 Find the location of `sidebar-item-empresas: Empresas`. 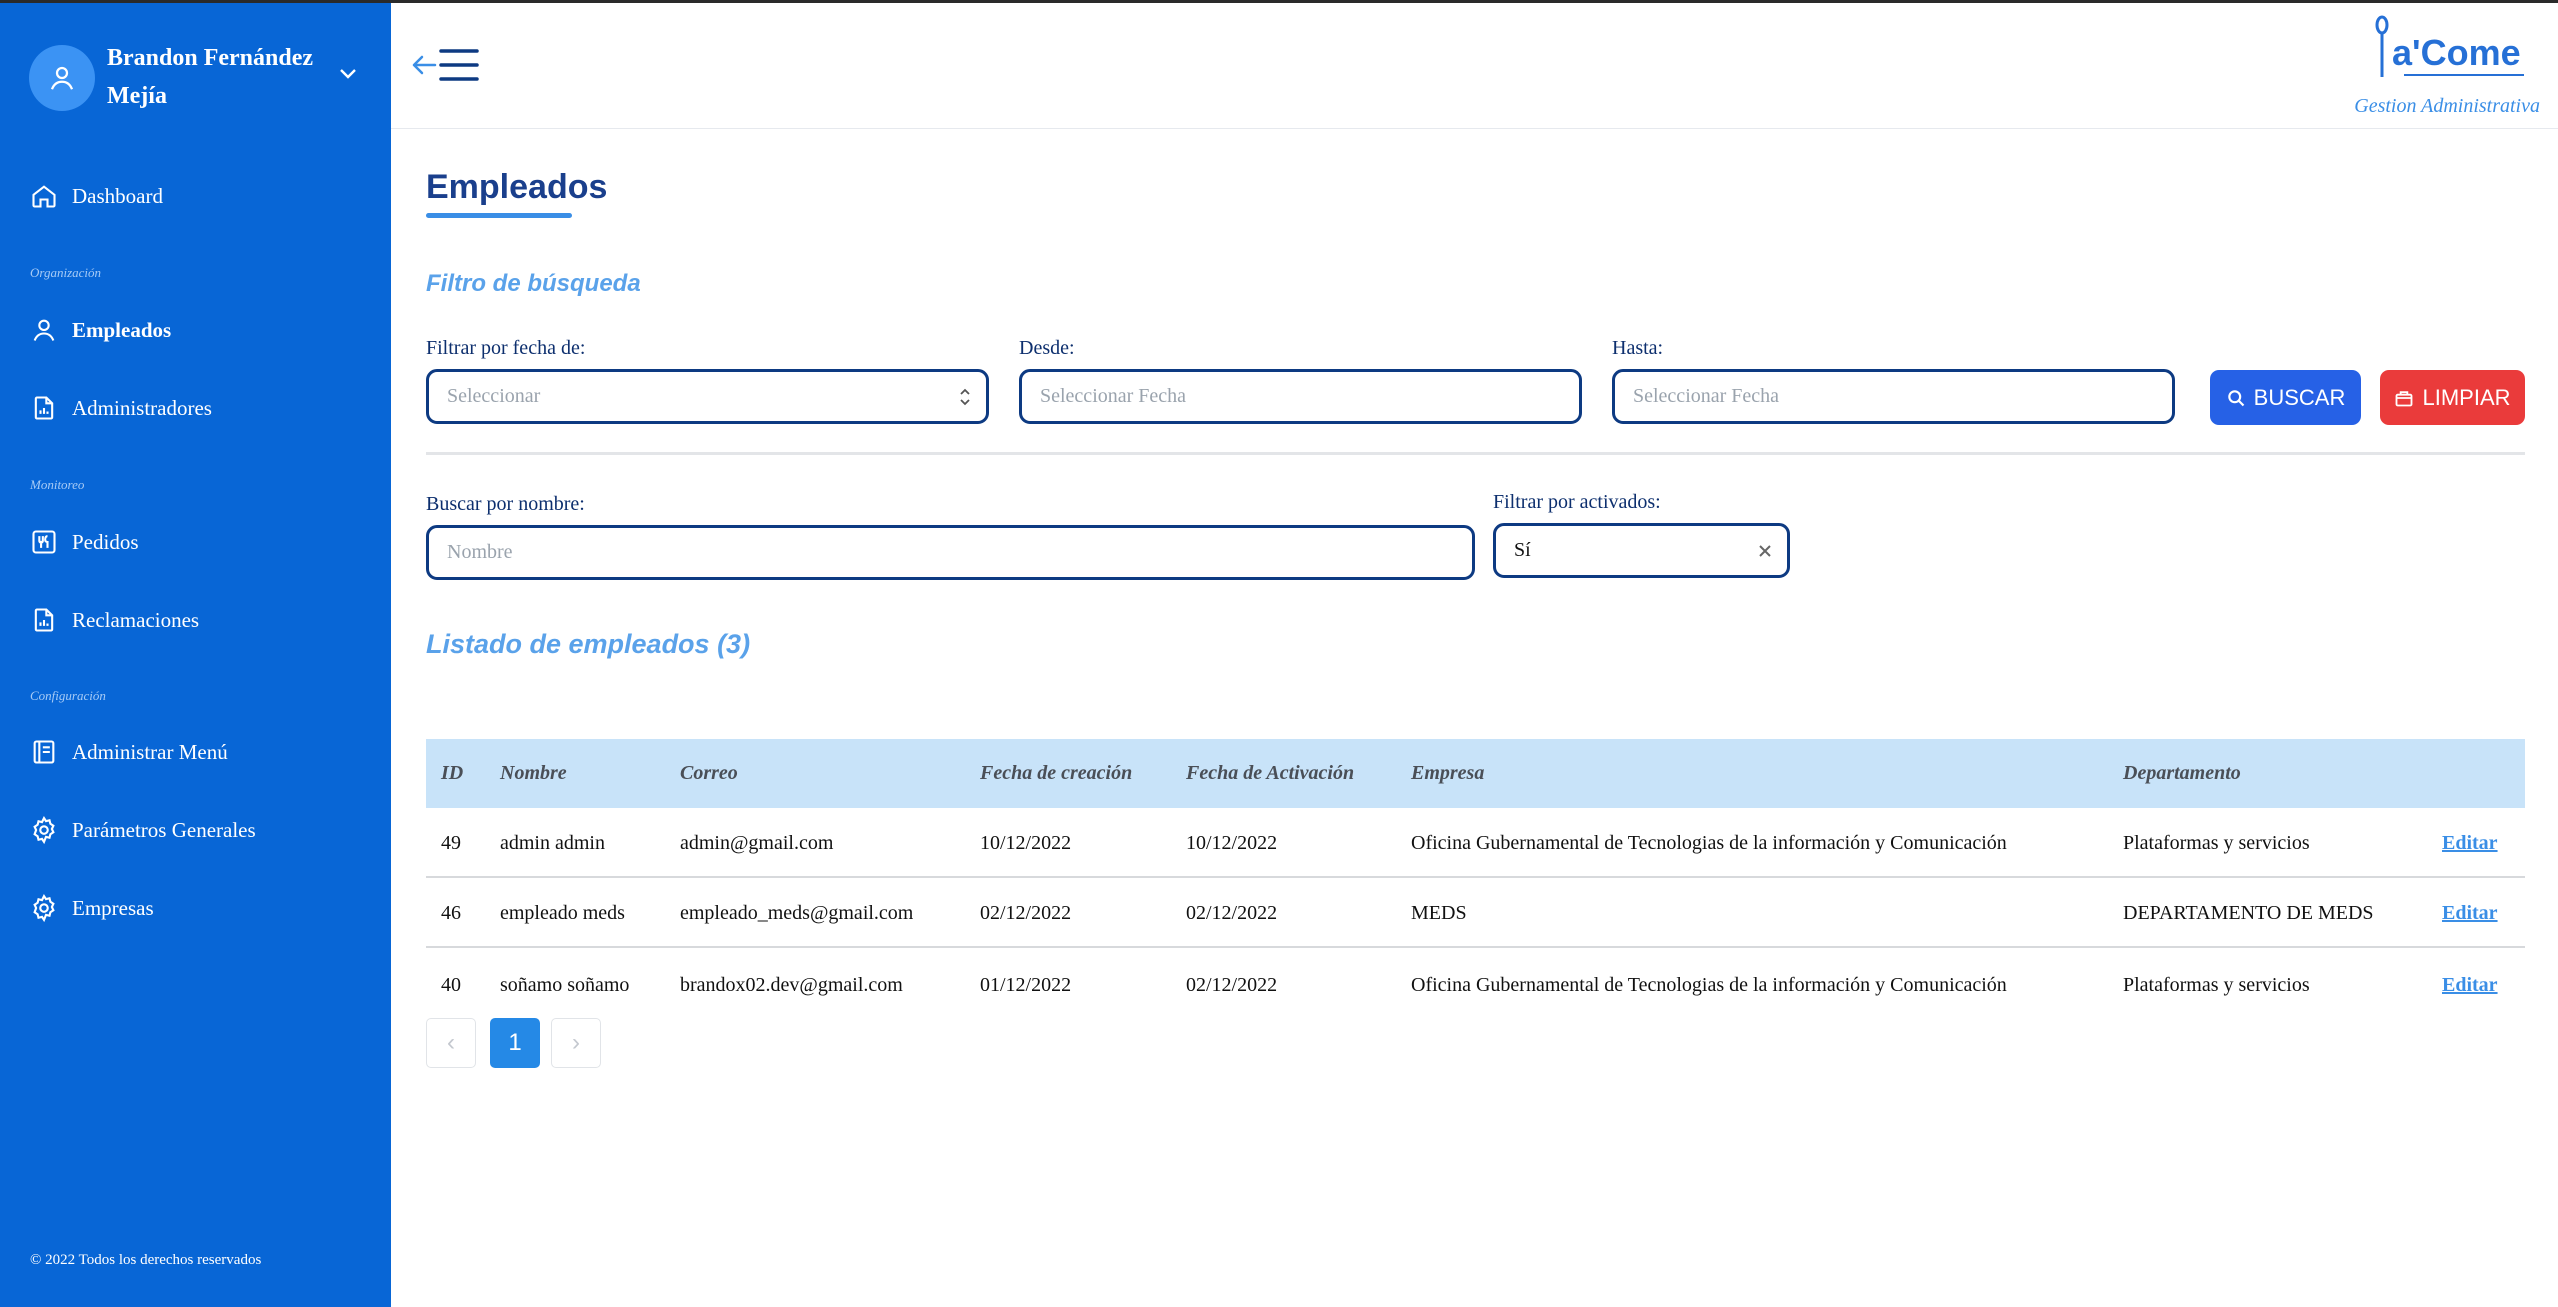

sidebar-item-empresas: Empresas is located at coordinates (91, 908).